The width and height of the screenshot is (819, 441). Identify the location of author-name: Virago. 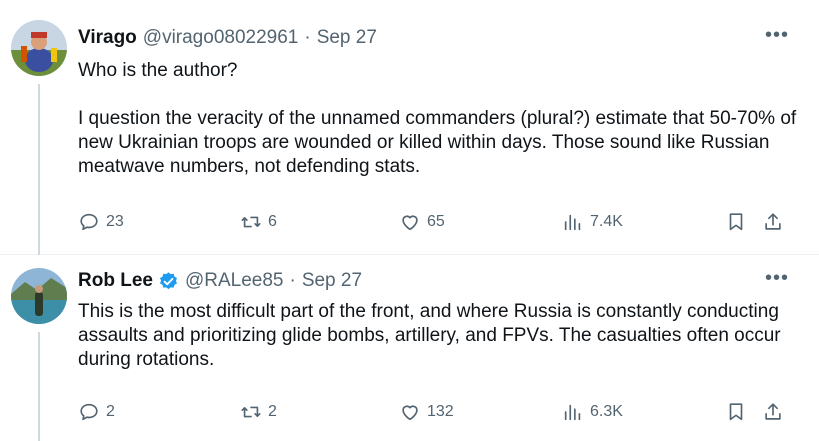
(107, 38).